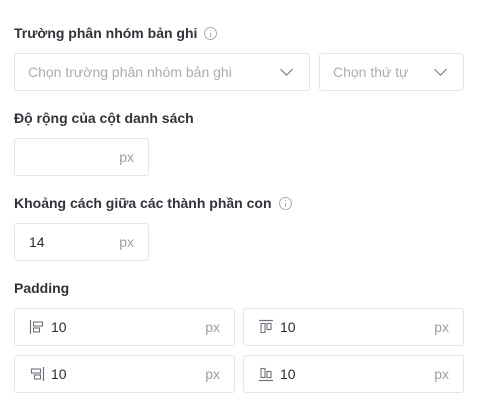 This screenshot has width=481, height=409. I want to click on order-select: Chọn thứ tự, so click(391, 72).